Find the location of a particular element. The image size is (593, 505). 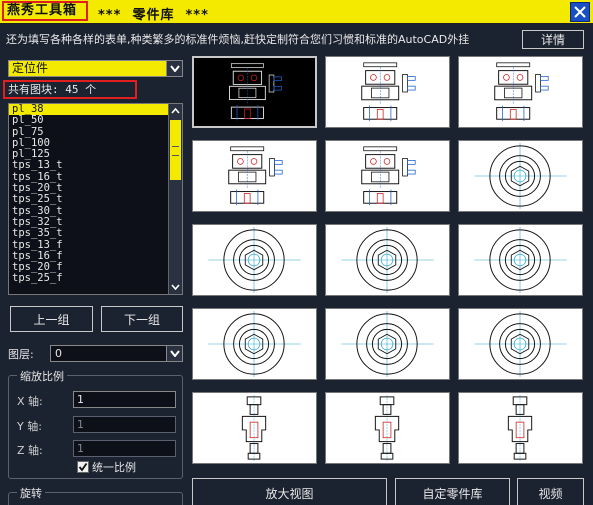

block-list-item: tps_25_f is located at coordinates (89, 279).